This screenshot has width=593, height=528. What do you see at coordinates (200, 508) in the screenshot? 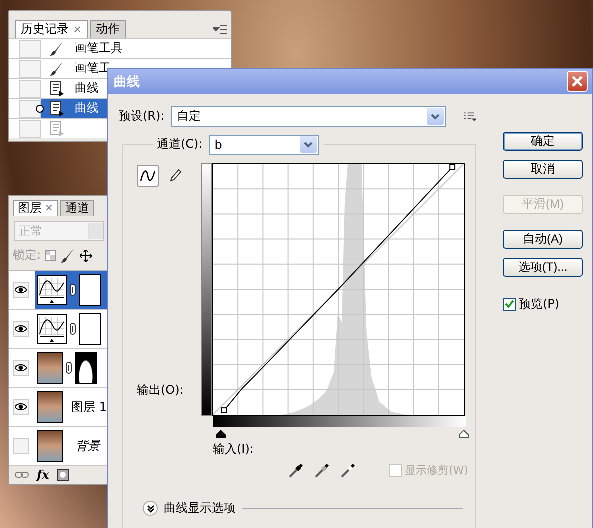
I see `display-options-label: 曲线显示选项` at bounding box center [200, 508].